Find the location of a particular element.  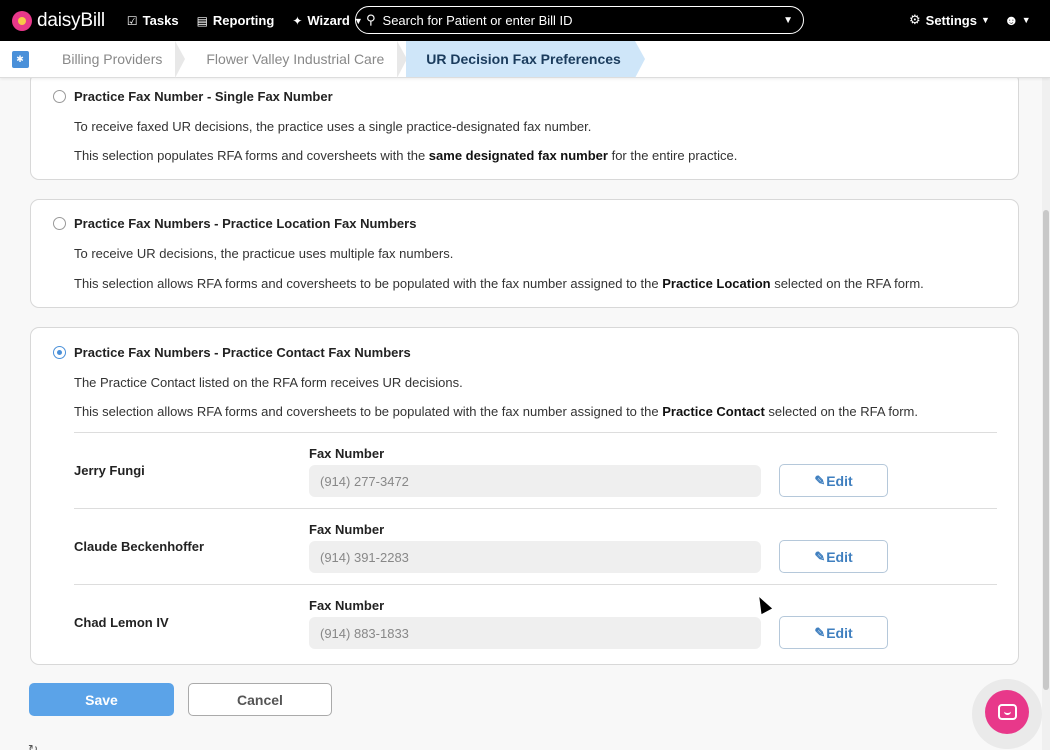

chat-button is located at coordinates (1007, 712).